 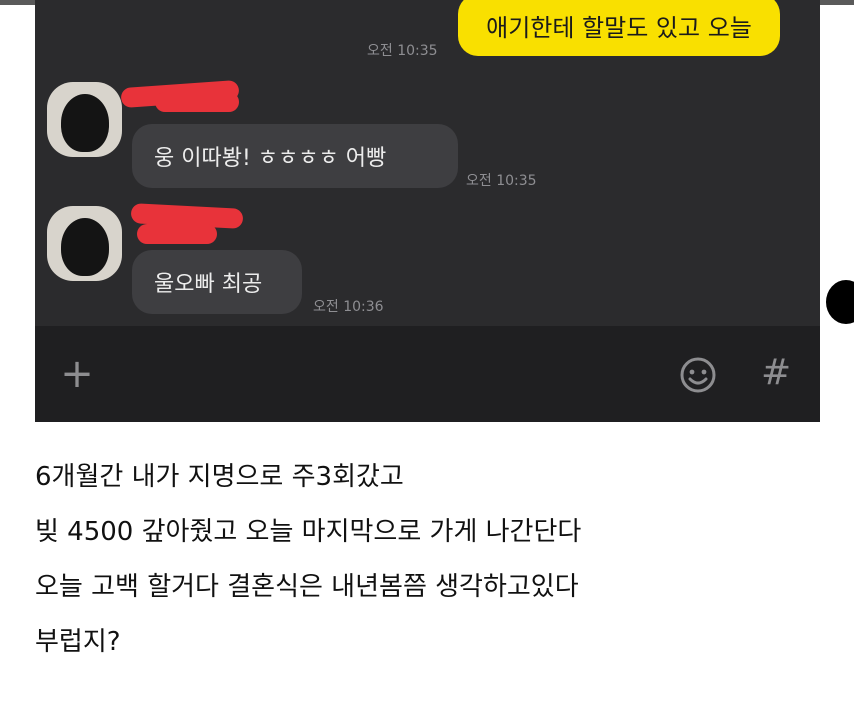 I want to click on message-text: 울오빠 최공, so click(x=208, y=284).